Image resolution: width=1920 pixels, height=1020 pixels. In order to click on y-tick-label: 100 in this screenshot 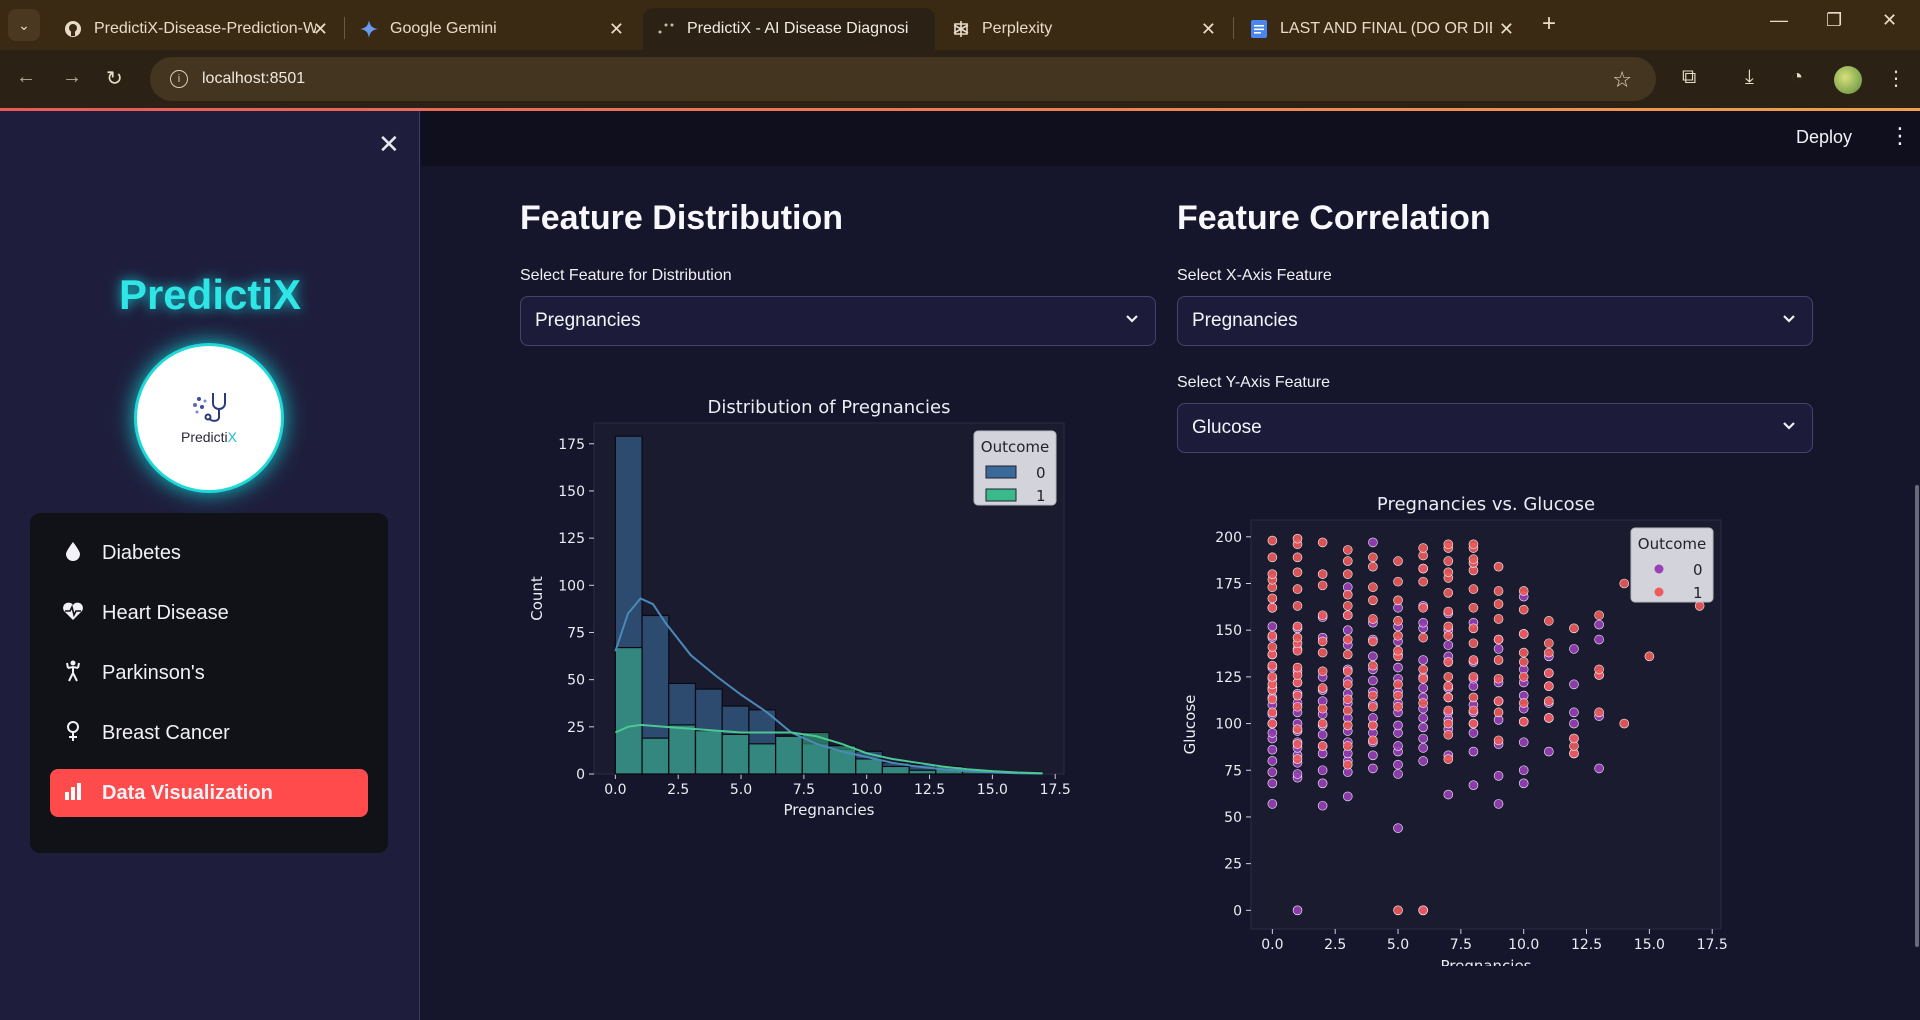, I will do `click(1228, 725)`.